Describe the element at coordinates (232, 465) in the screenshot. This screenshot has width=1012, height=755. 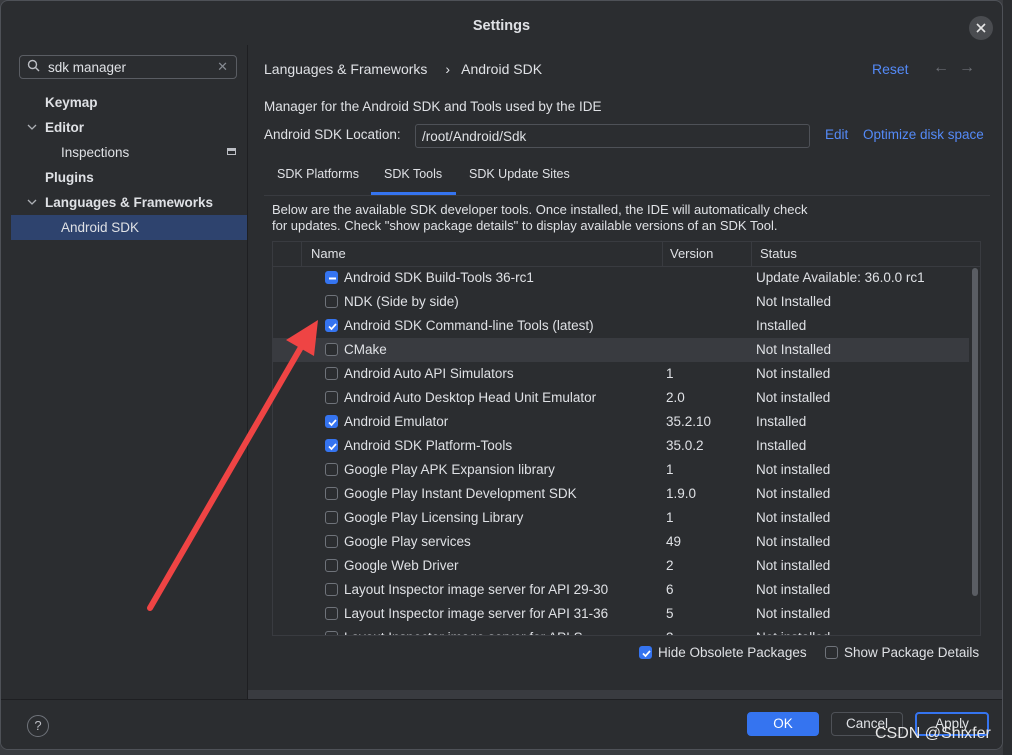
I see `annotation-arrow` at that location.